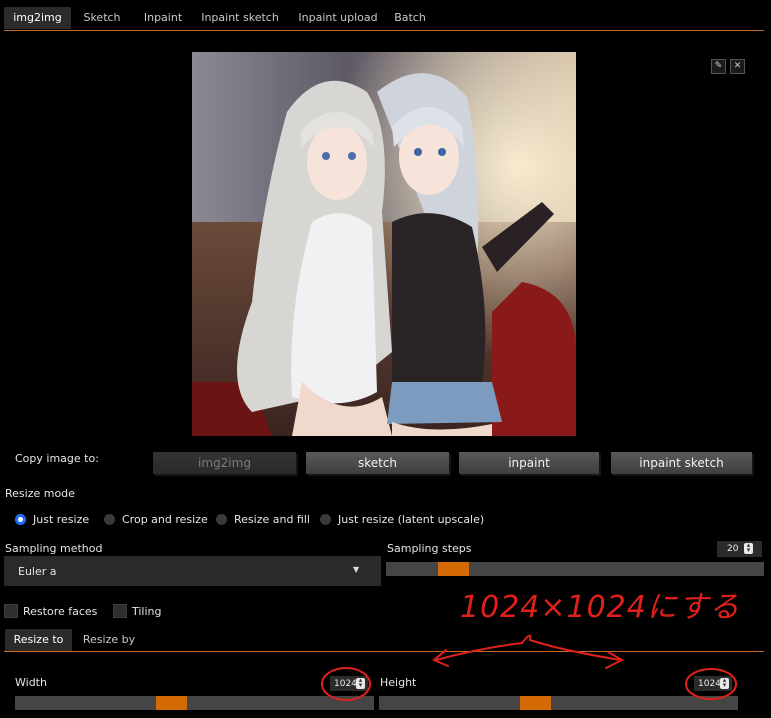 This screenshot has width=771, height=718. What do you see at coordinates (529, 667) in the screenshot?
I see `annotation-overlay` at bounding box center [529, 667].